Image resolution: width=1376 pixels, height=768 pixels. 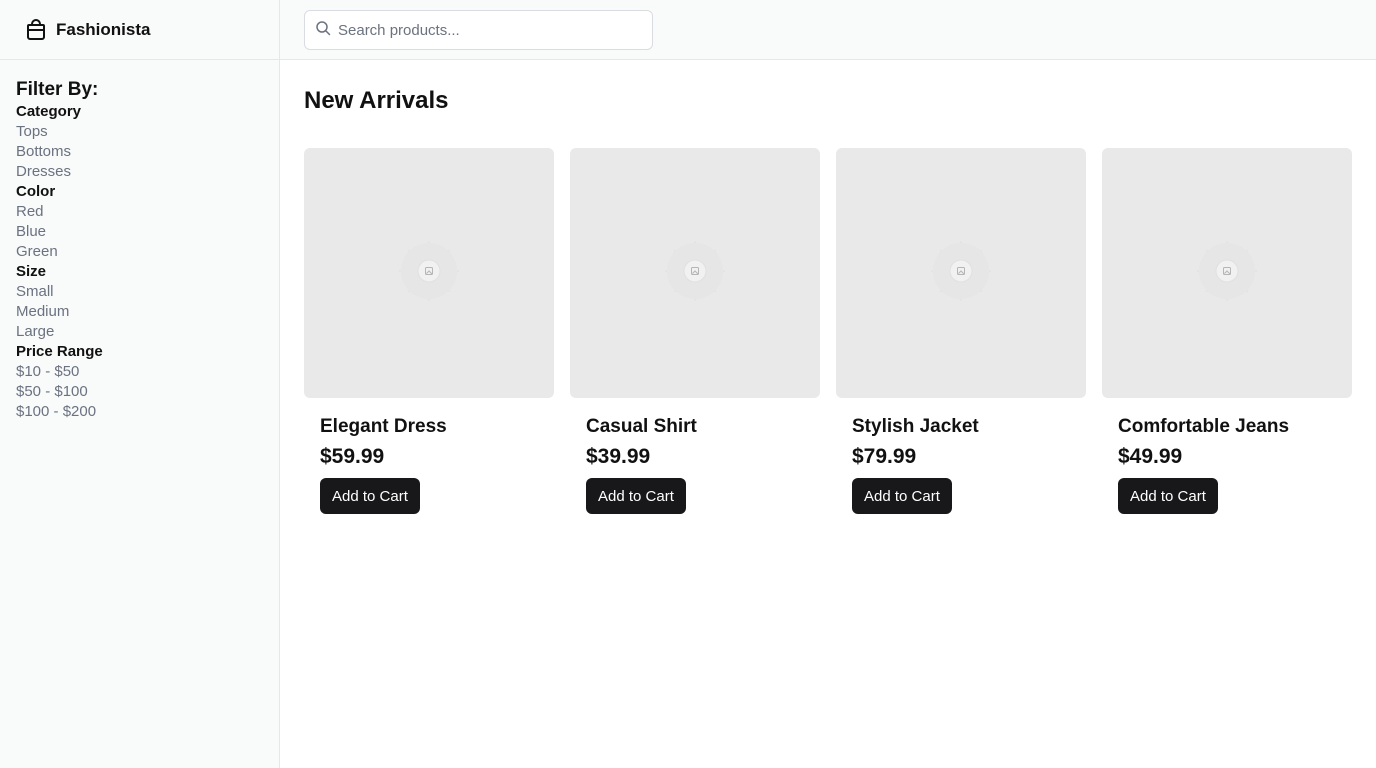 What do you see at coordinates (1227, 427) in the screenshot?
I see `product-name: Comfortable Jeans` at bounding box center [1227, 427].